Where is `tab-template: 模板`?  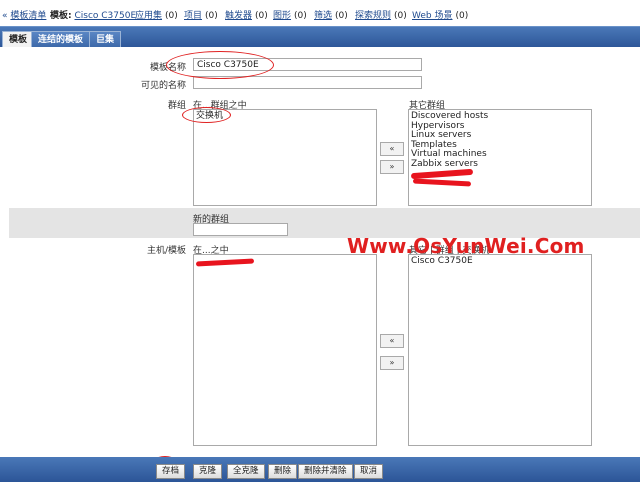
tab-template: 模板 is located at coordinates (18, 39).